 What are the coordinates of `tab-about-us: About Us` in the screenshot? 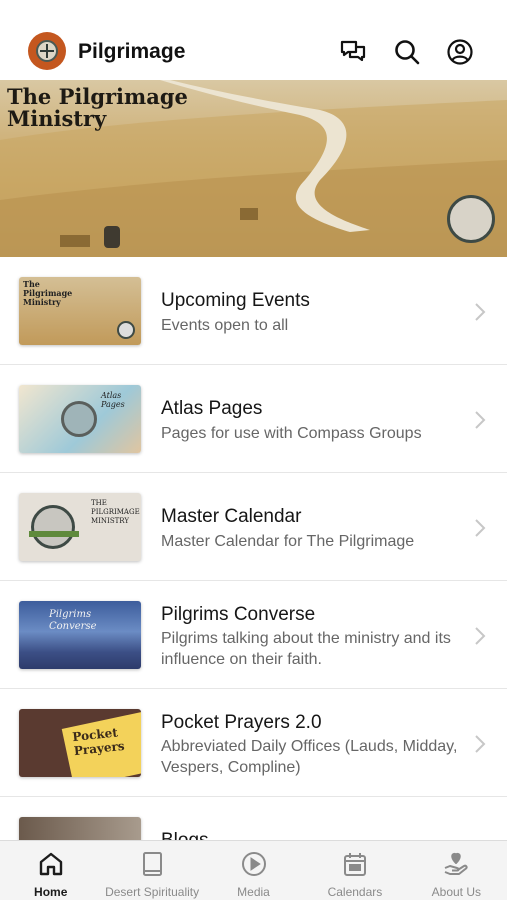 It's located at (456, 870).